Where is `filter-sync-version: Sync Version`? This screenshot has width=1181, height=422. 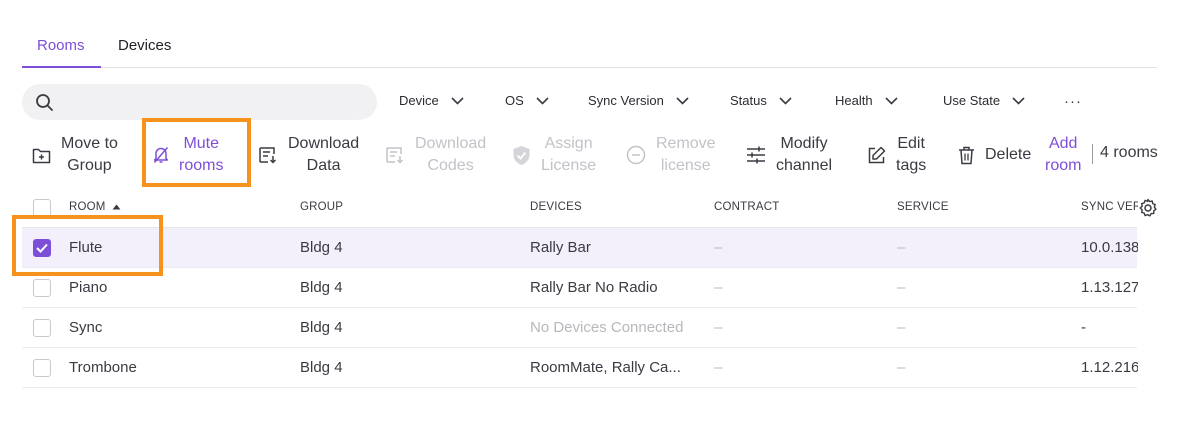 filter-sync-version: Sync Version is located at coordinates (638, 100).